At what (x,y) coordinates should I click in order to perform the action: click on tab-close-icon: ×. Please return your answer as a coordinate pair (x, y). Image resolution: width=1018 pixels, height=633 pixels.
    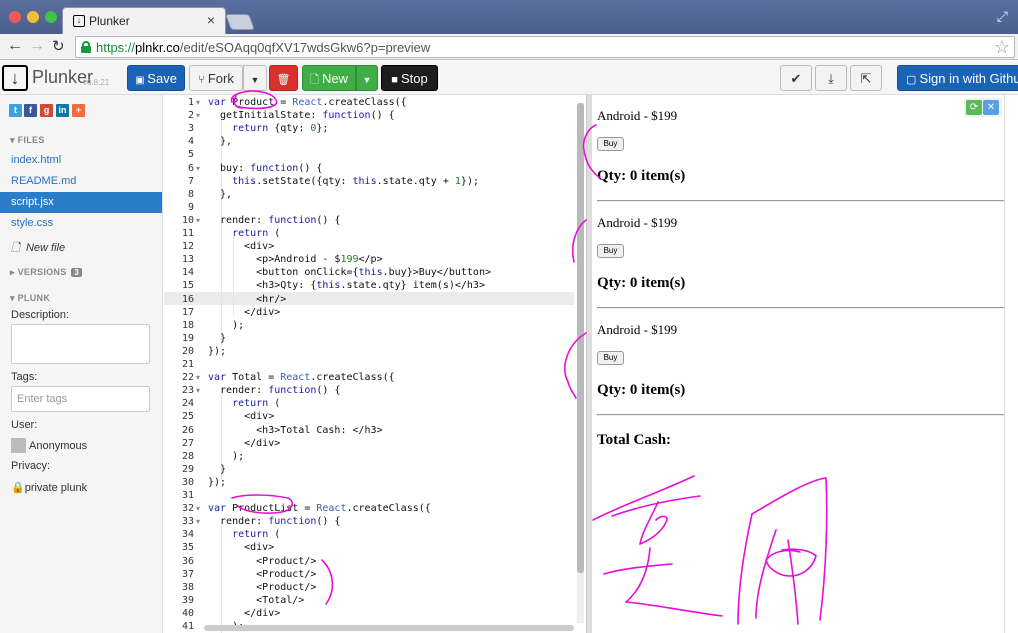
    Looking at the image, I should click on (211, 20).